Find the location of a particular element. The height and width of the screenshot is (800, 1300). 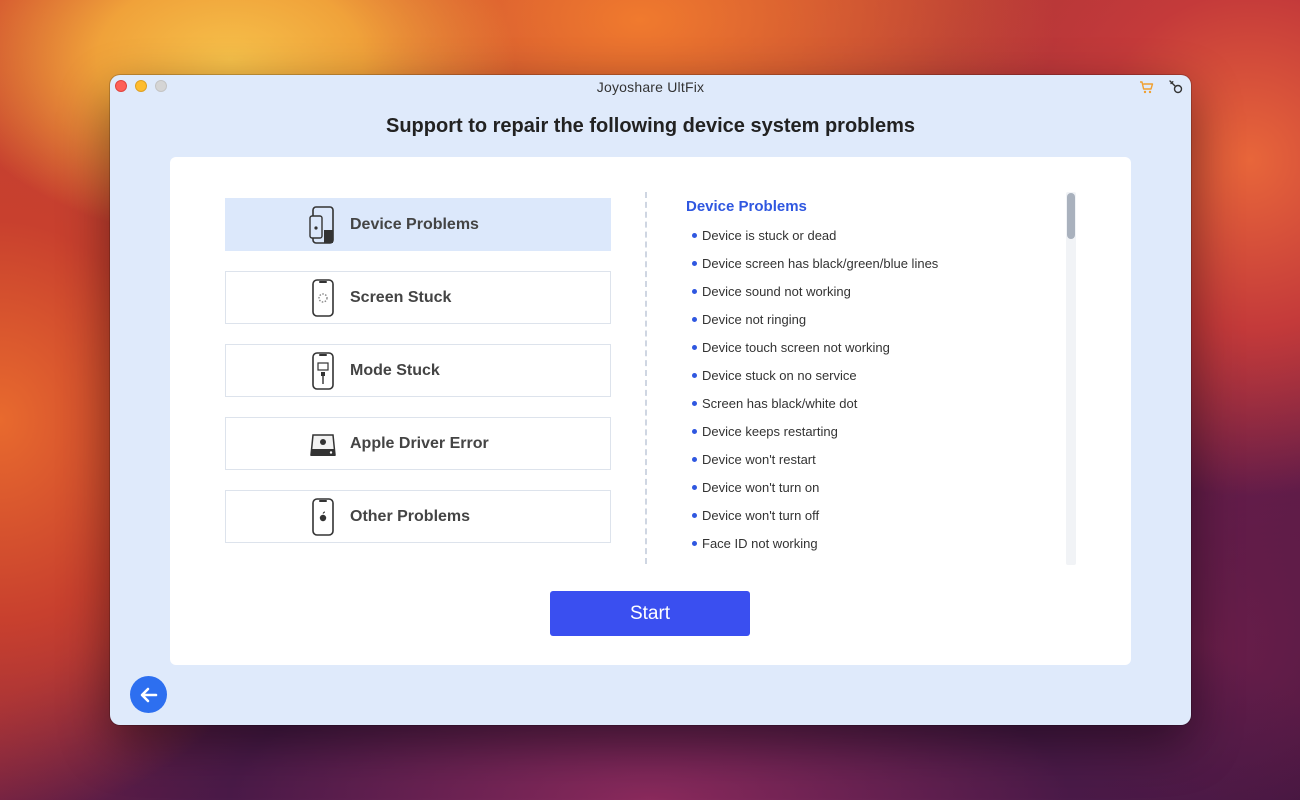

category-device-problems: Device Problems is located at coordinates (418, 224).